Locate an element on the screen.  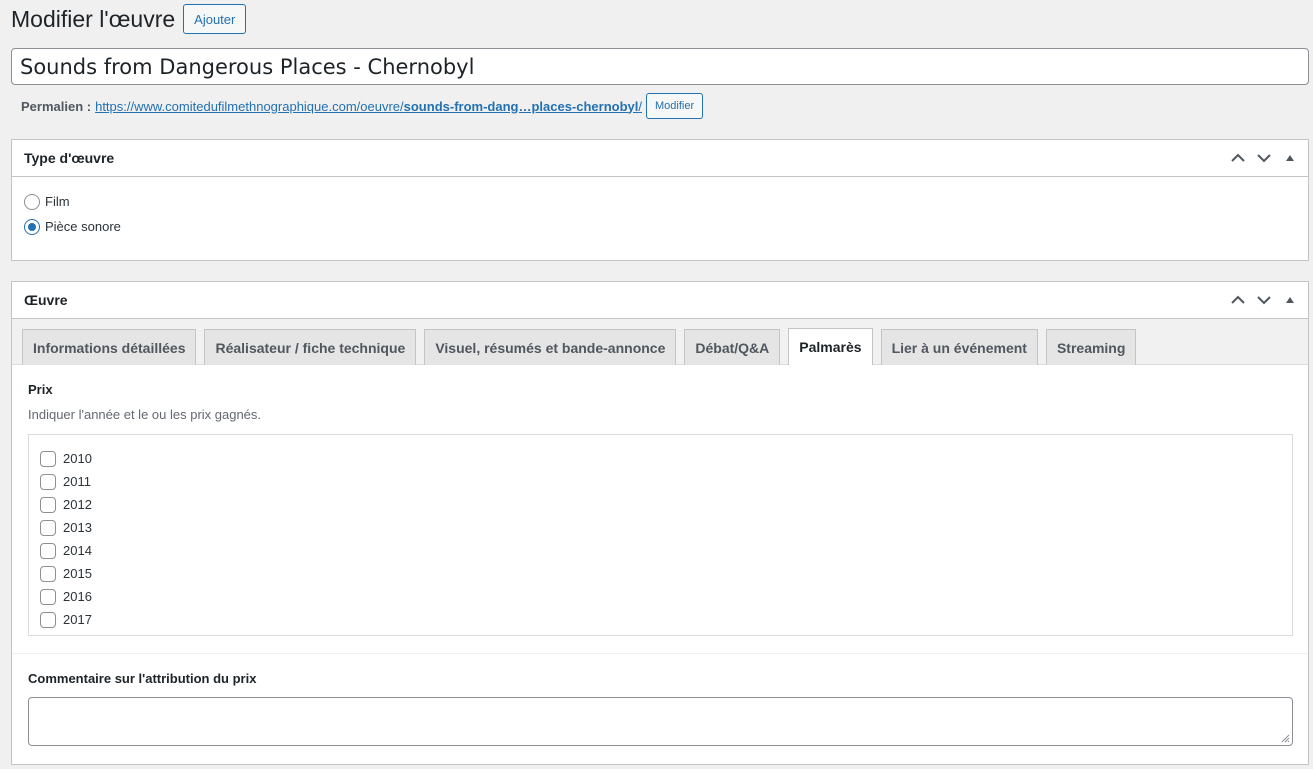
checkbox-label: 2017 is located at coordinates (77, 619).